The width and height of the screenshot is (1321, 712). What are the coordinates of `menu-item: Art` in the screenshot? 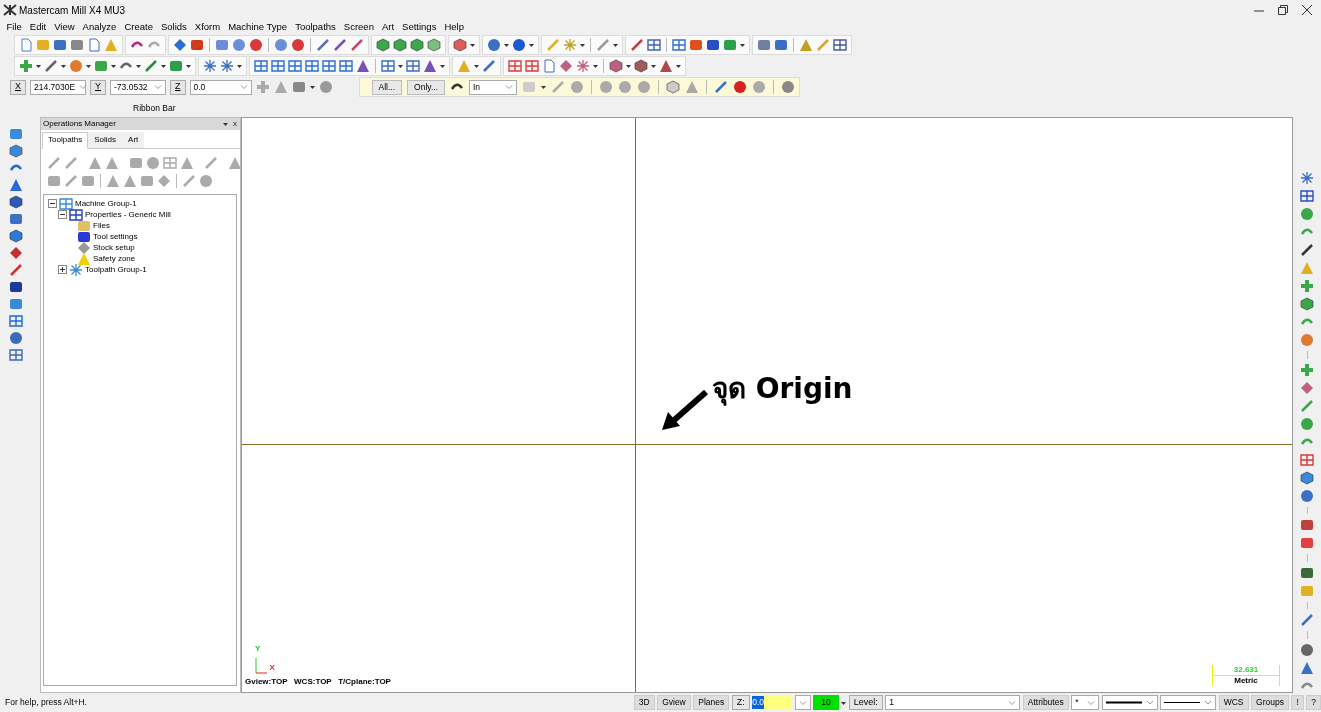 It's located at (388, 27).